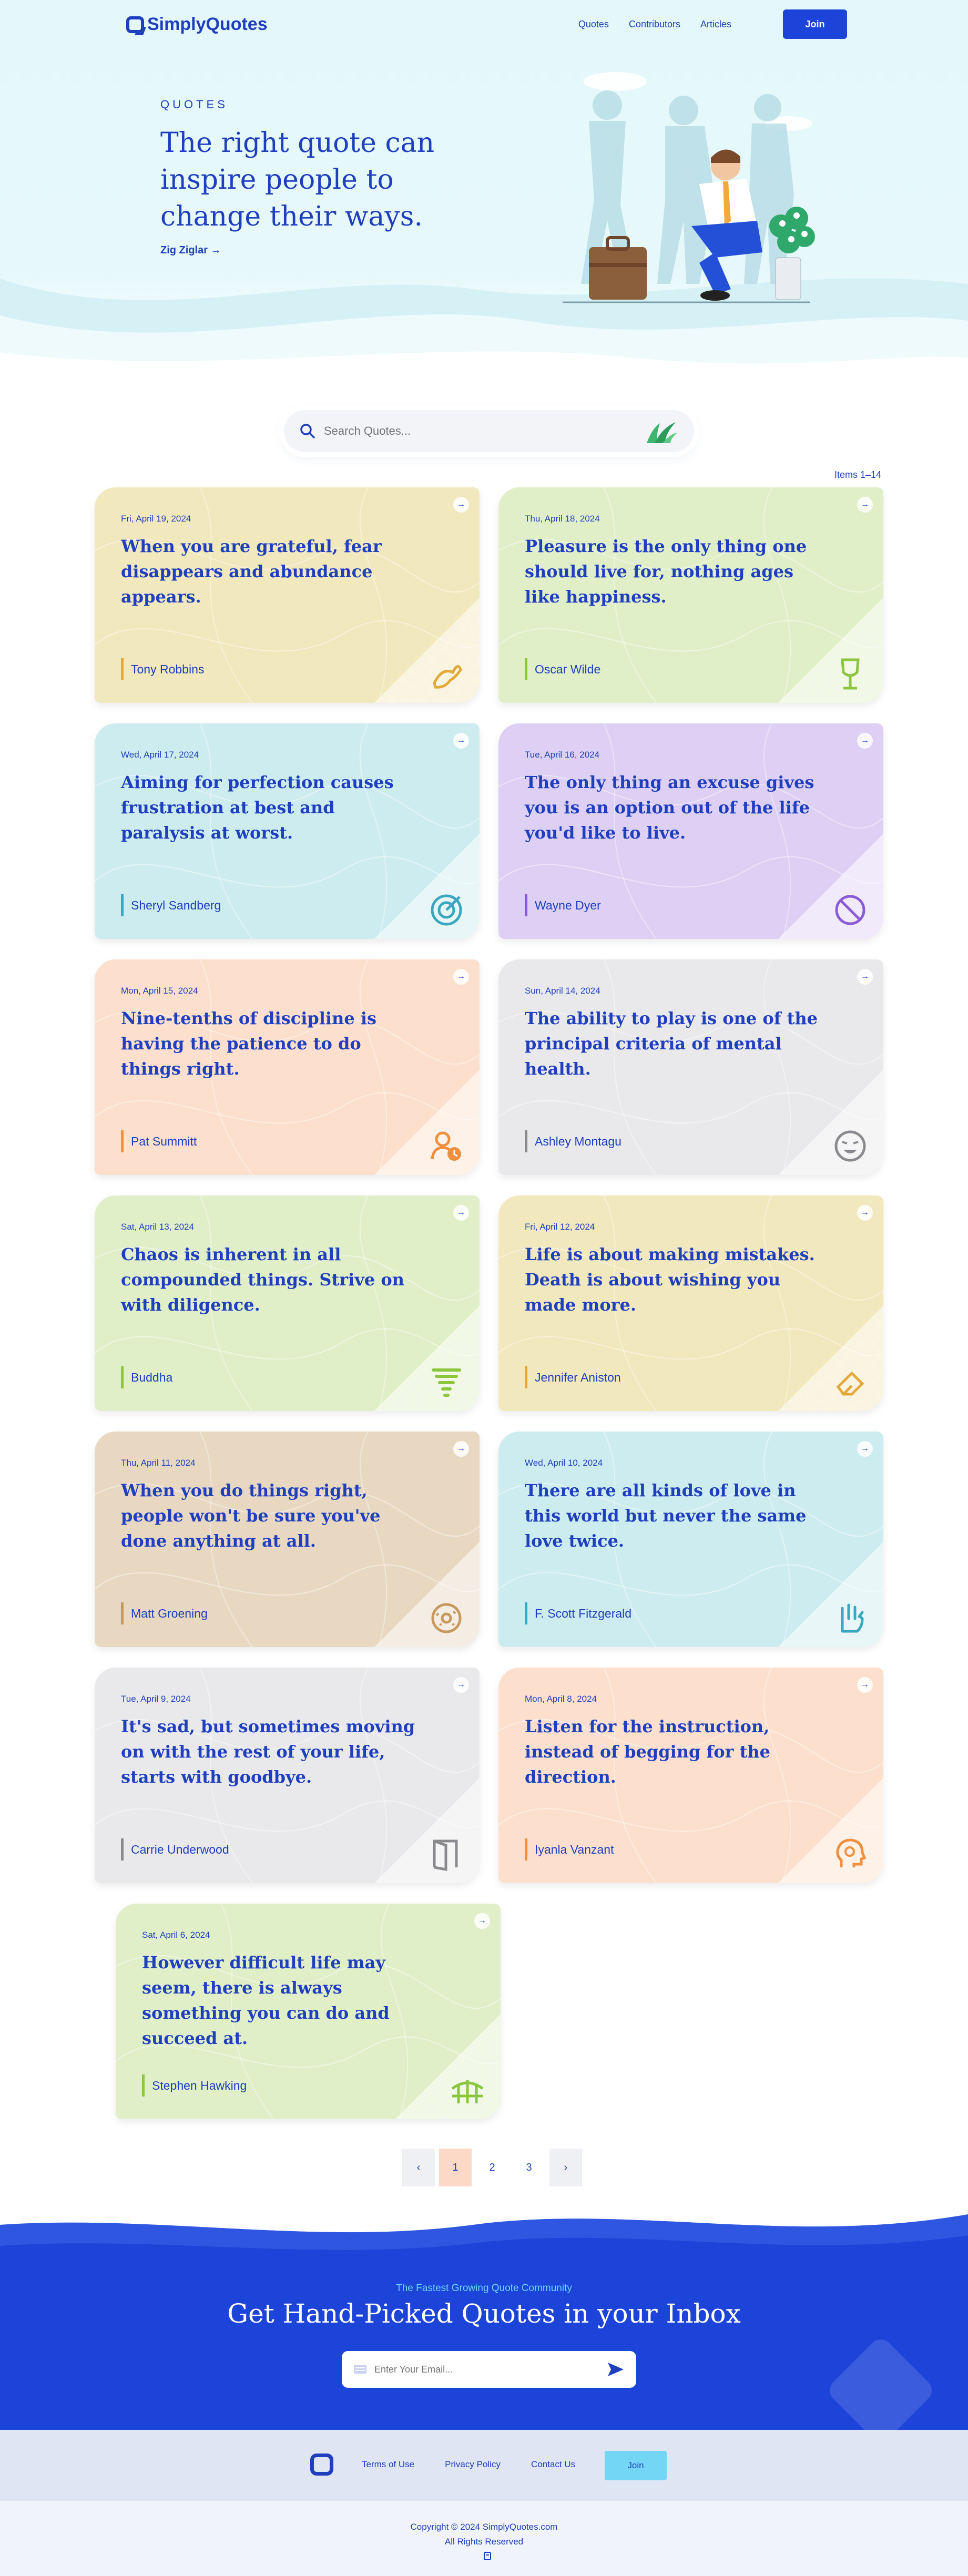 The width and height of the screenshot is (968, 2576). What do you see at coordinates (446, 1146) in the screenshot?
I see `user-clock-icon` at bounding box center [446, 1146].